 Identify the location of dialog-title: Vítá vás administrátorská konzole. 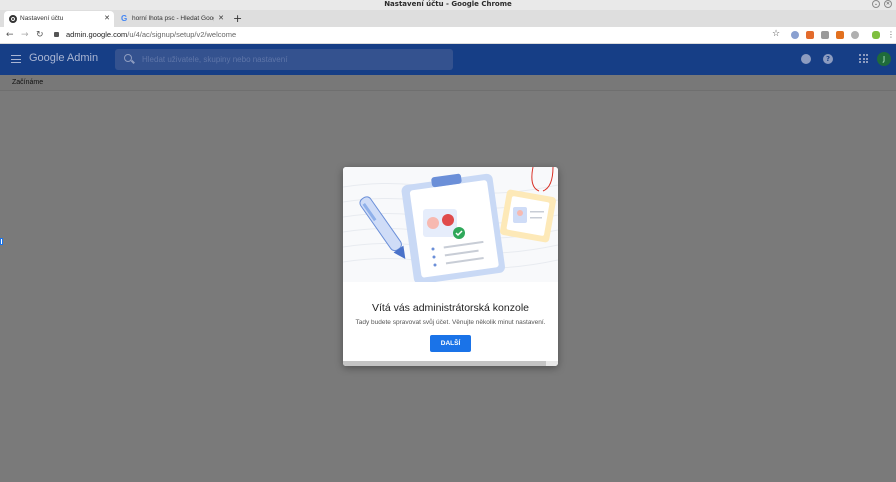
(450, 308).